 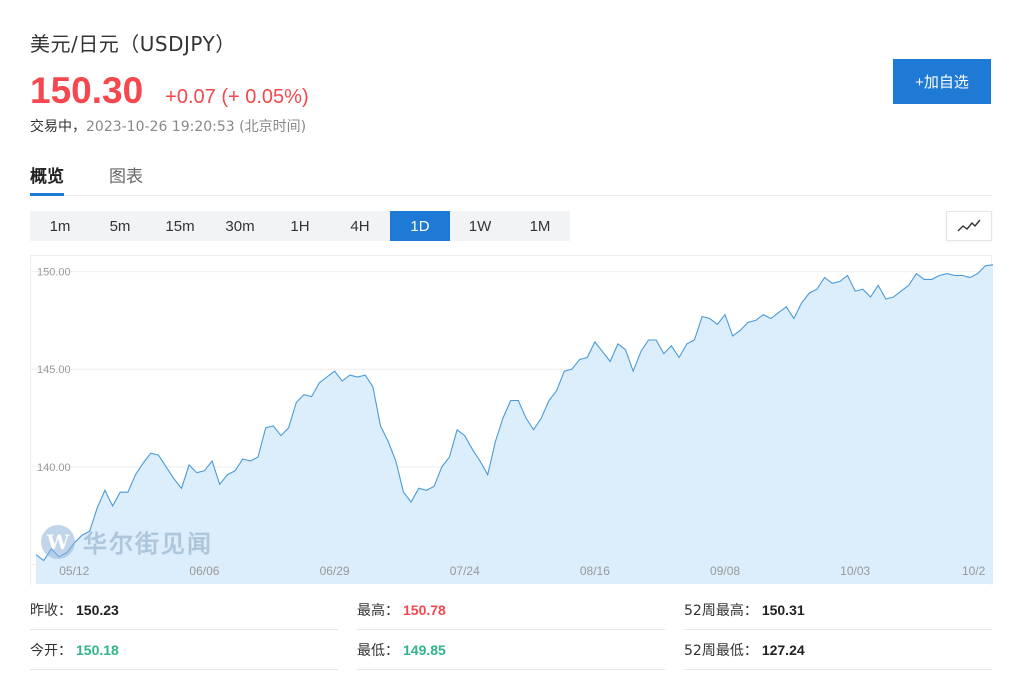 I want to click on y-tick-label: 150.00, so click(x=54, y=273).